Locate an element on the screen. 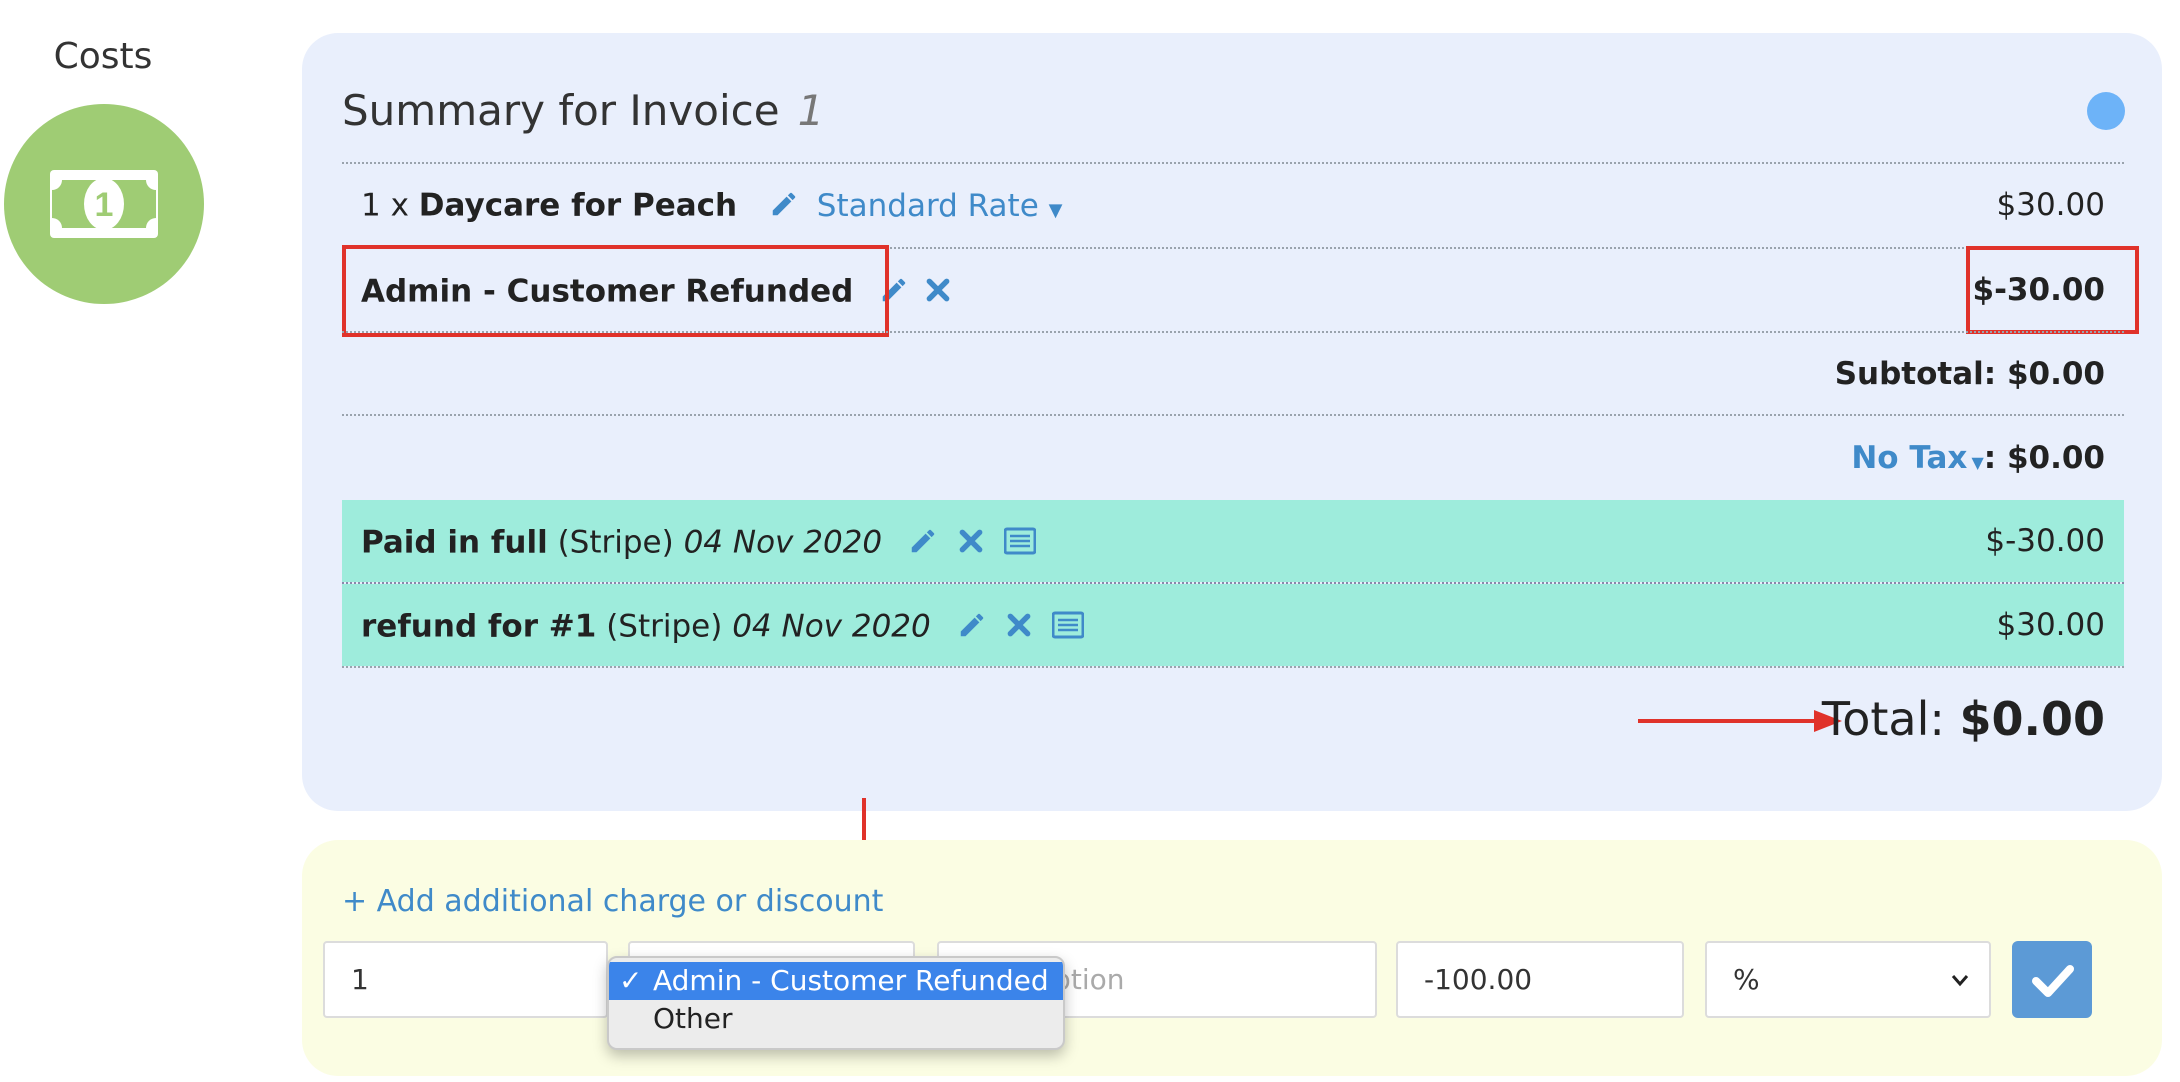 The width and height of the screenshot is (2180, 1082). pencil-icon is located at coordinates (784, 207).